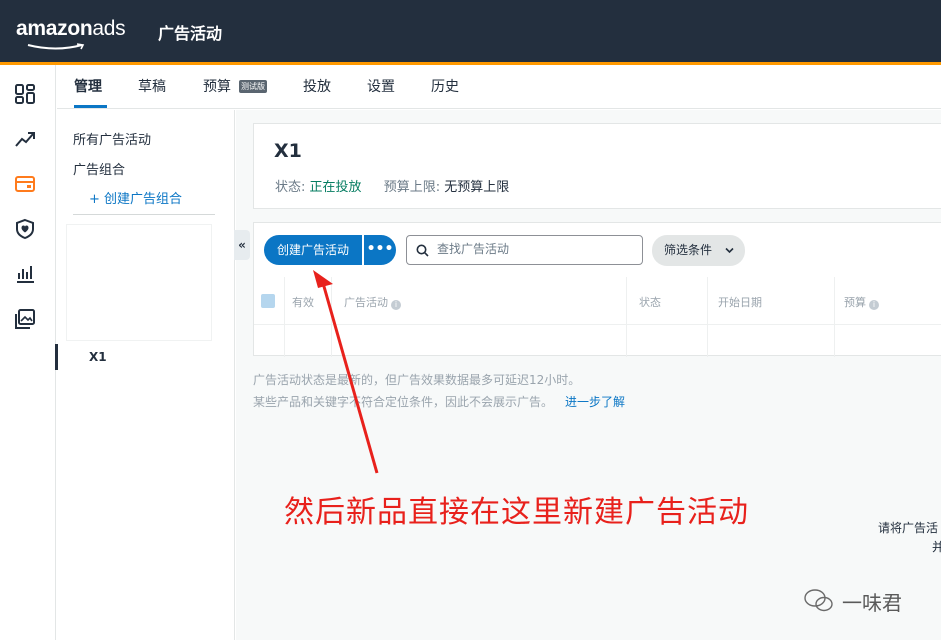 The image size is (941, 640). What do you see at coordinates (872, 603) in the screenshot?
I see `watermark-text: 一味君` at bounding box center [872, 603].